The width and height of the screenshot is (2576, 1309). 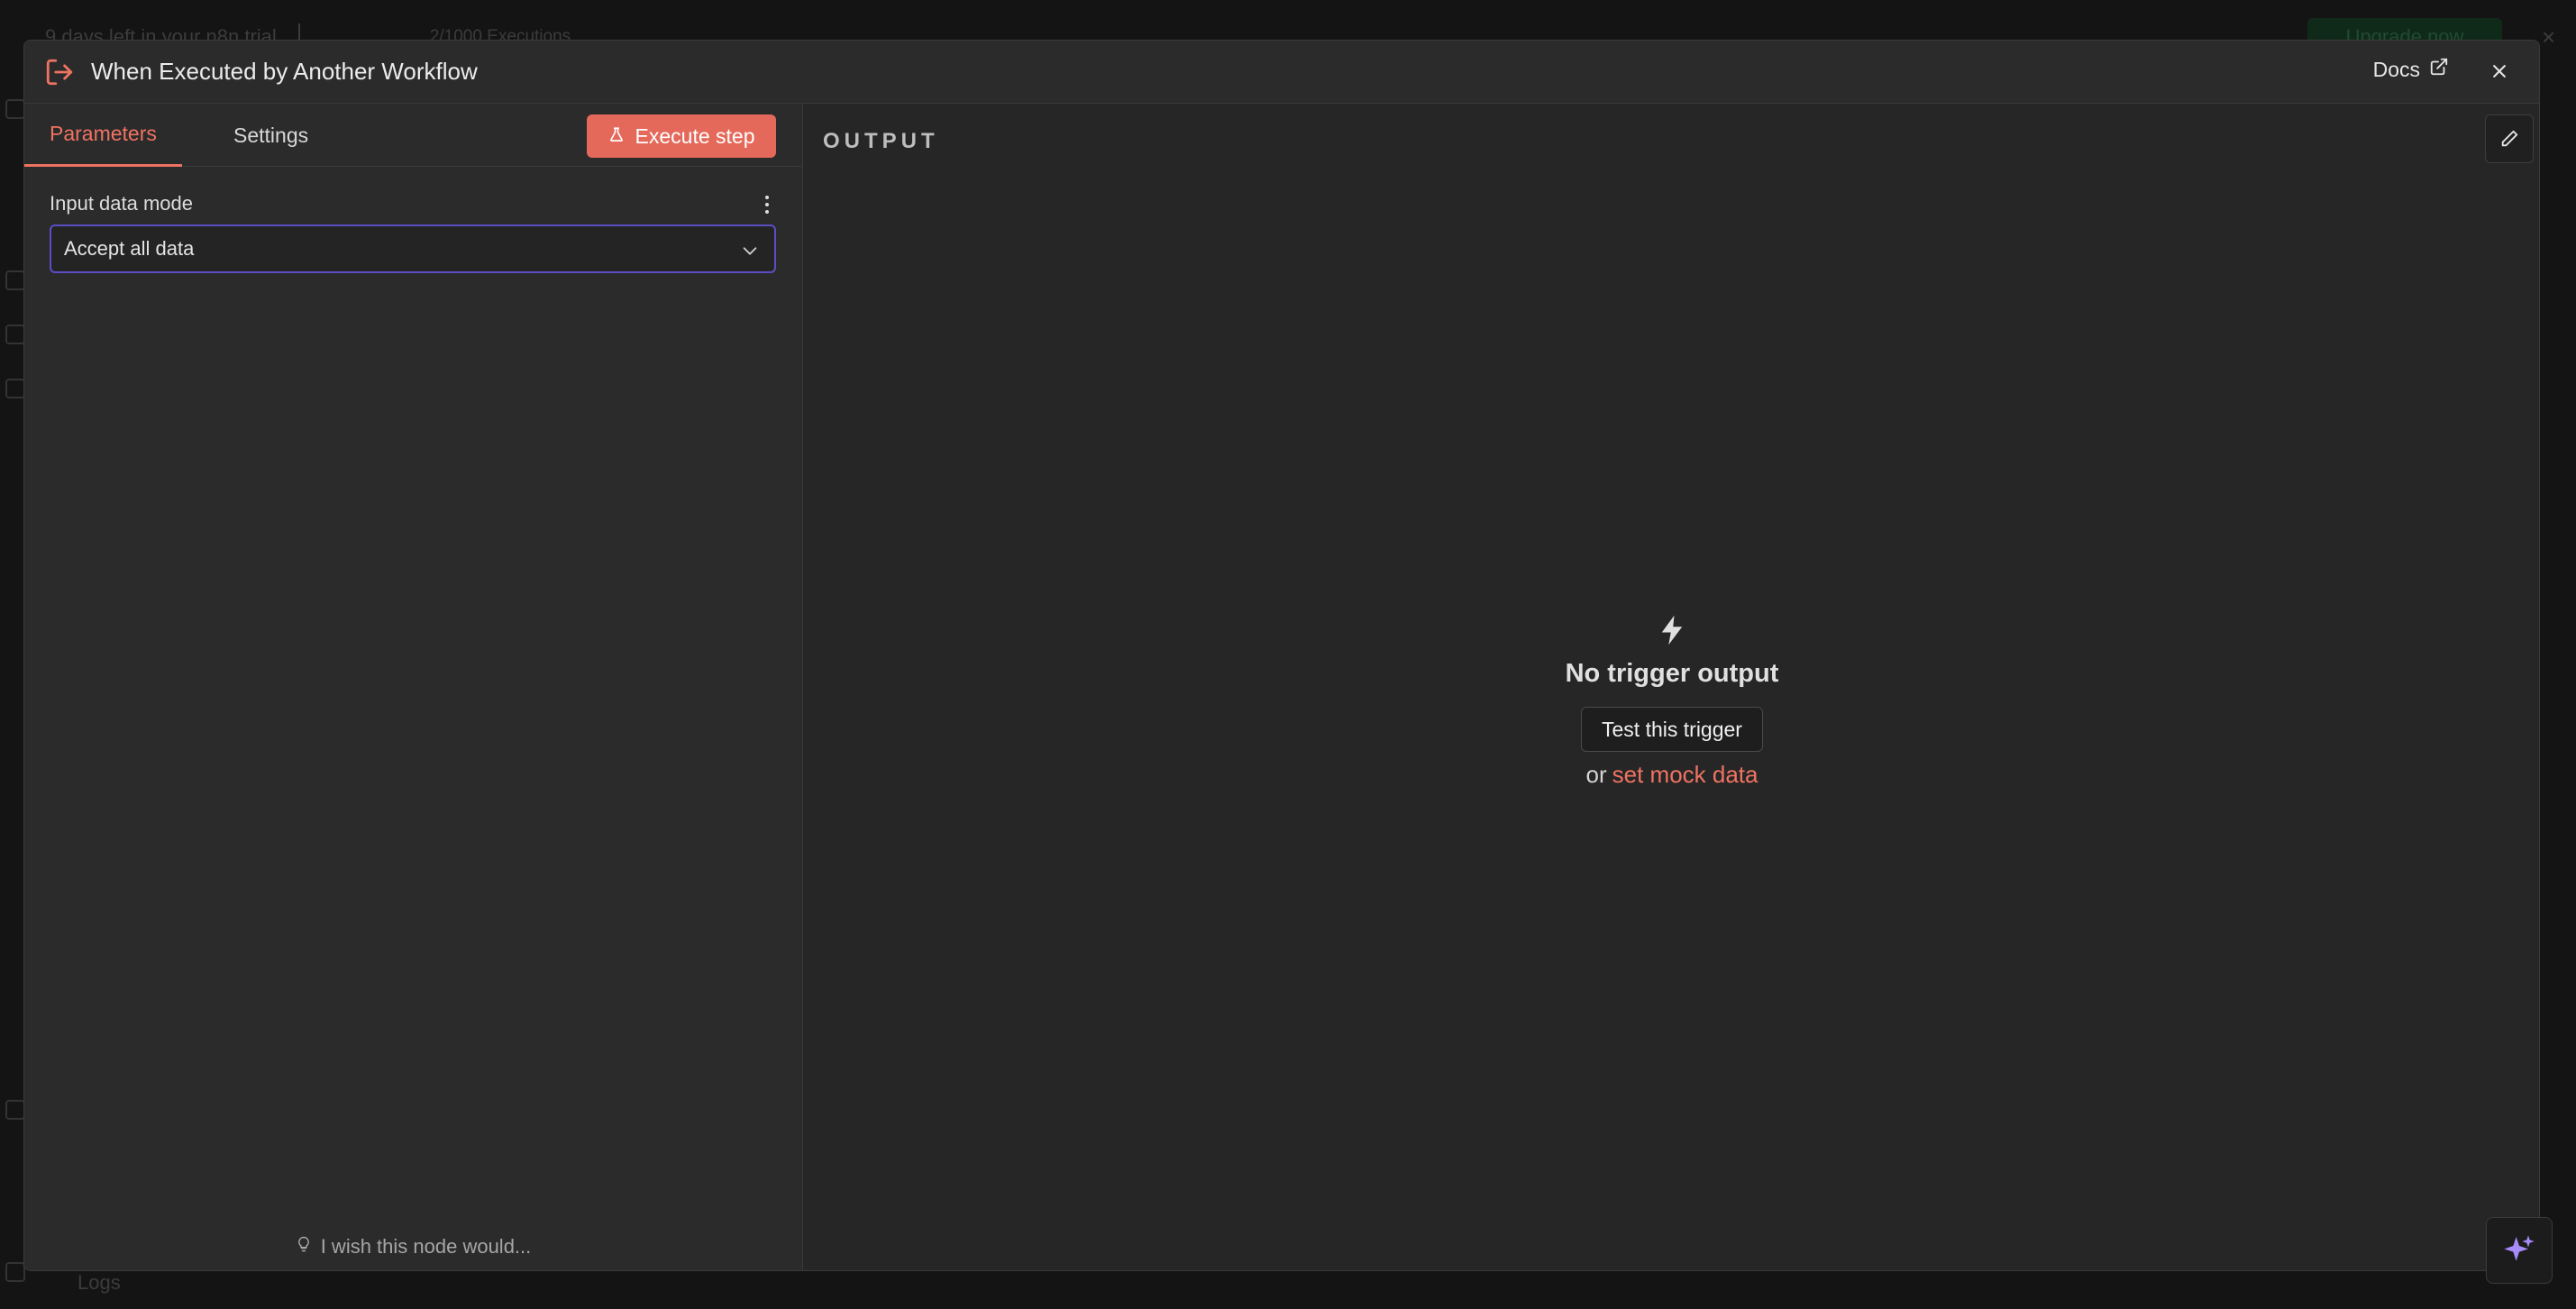 I want to click on lightning-icon, so click(x=1672, y=630).